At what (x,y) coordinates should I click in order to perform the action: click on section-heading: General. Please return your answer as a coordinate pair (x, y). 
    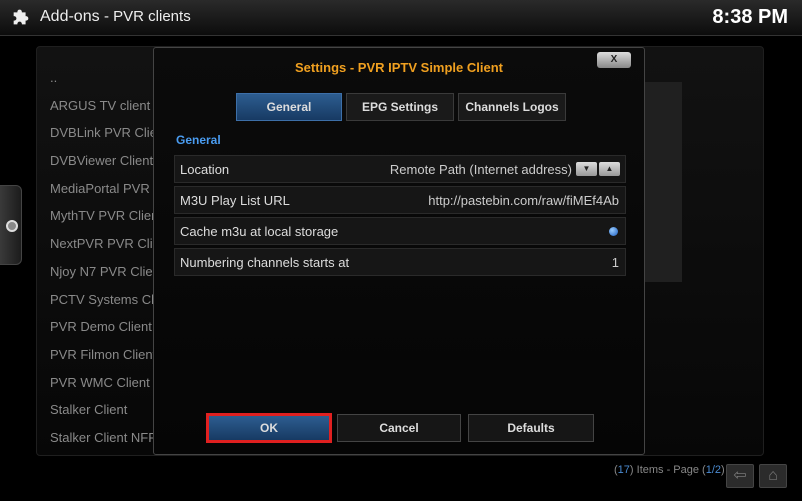
    Looking at the image, I should click on (198, 140).